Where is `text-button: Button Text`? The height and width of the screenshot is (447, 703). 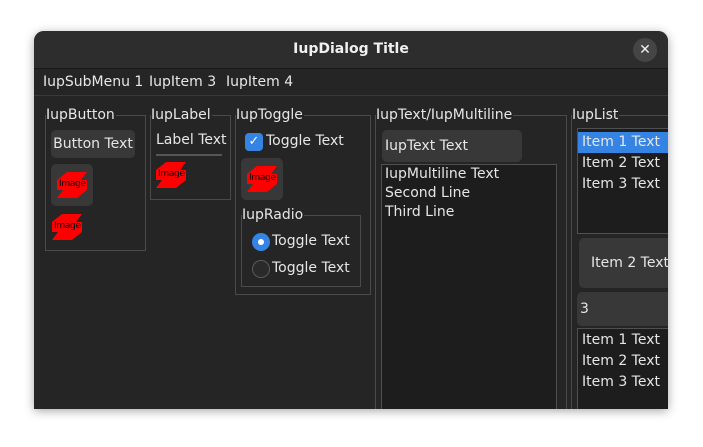 text-button: Button Text is located at coordinates (93, 144).